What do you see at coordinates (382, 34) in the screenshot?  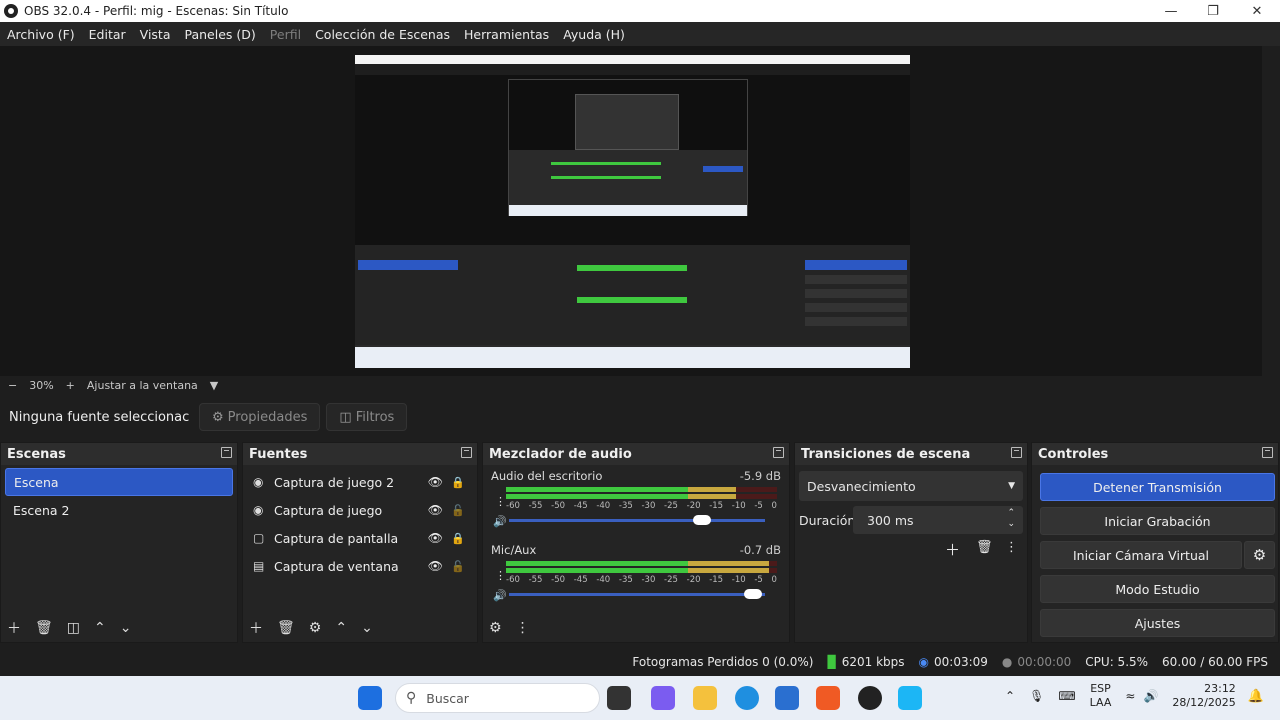 I see `menu-coleccion: Colección de Escenas` at bounding box center [382, 34].